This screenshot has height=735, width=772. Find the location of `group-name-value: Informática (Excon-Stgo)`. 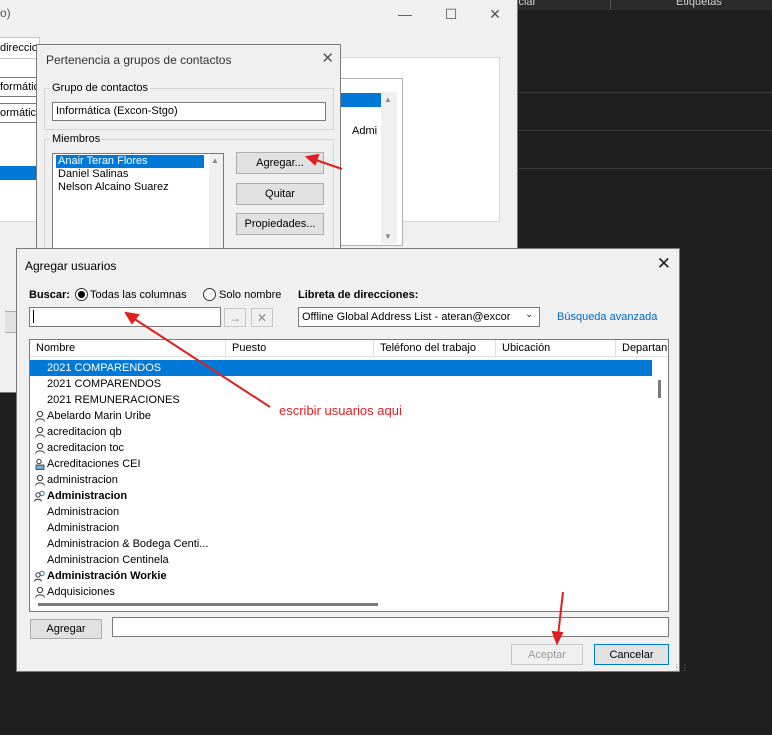

group-name-value: Informática (Excon-Stgo) is located at coordinates (117, 111).